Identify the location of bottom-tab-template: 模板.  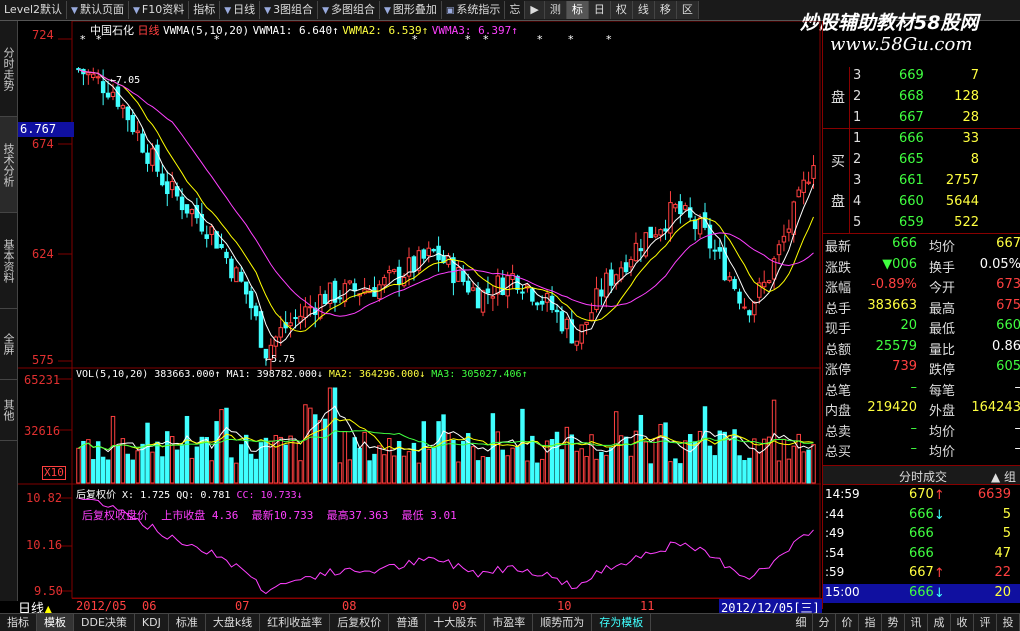
(55, 622).